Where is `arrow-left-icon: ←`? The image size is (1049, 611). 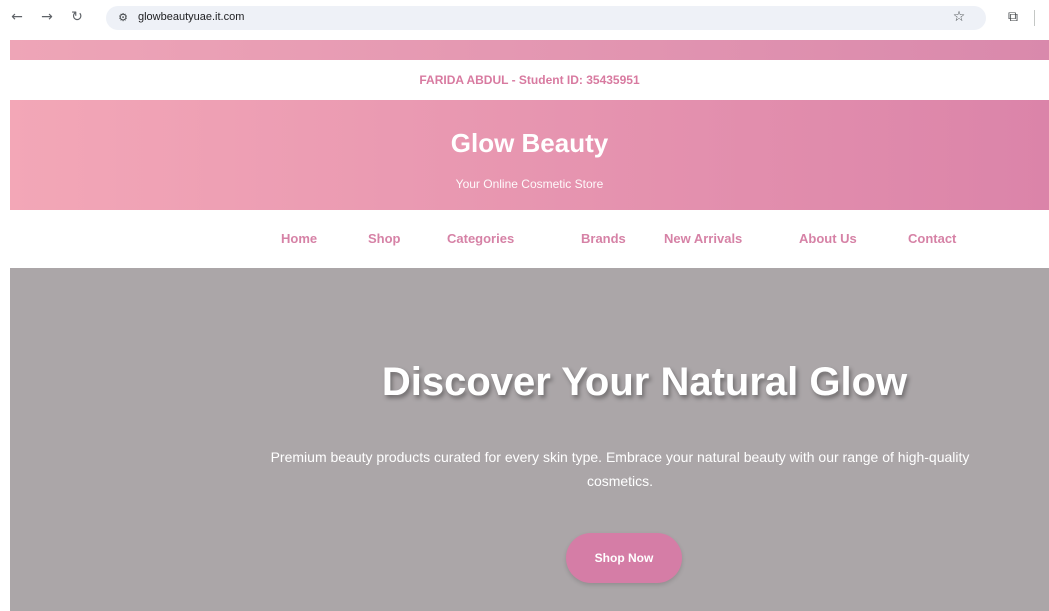 arrow-left-icon: ← is located at coordinates (17, 17).